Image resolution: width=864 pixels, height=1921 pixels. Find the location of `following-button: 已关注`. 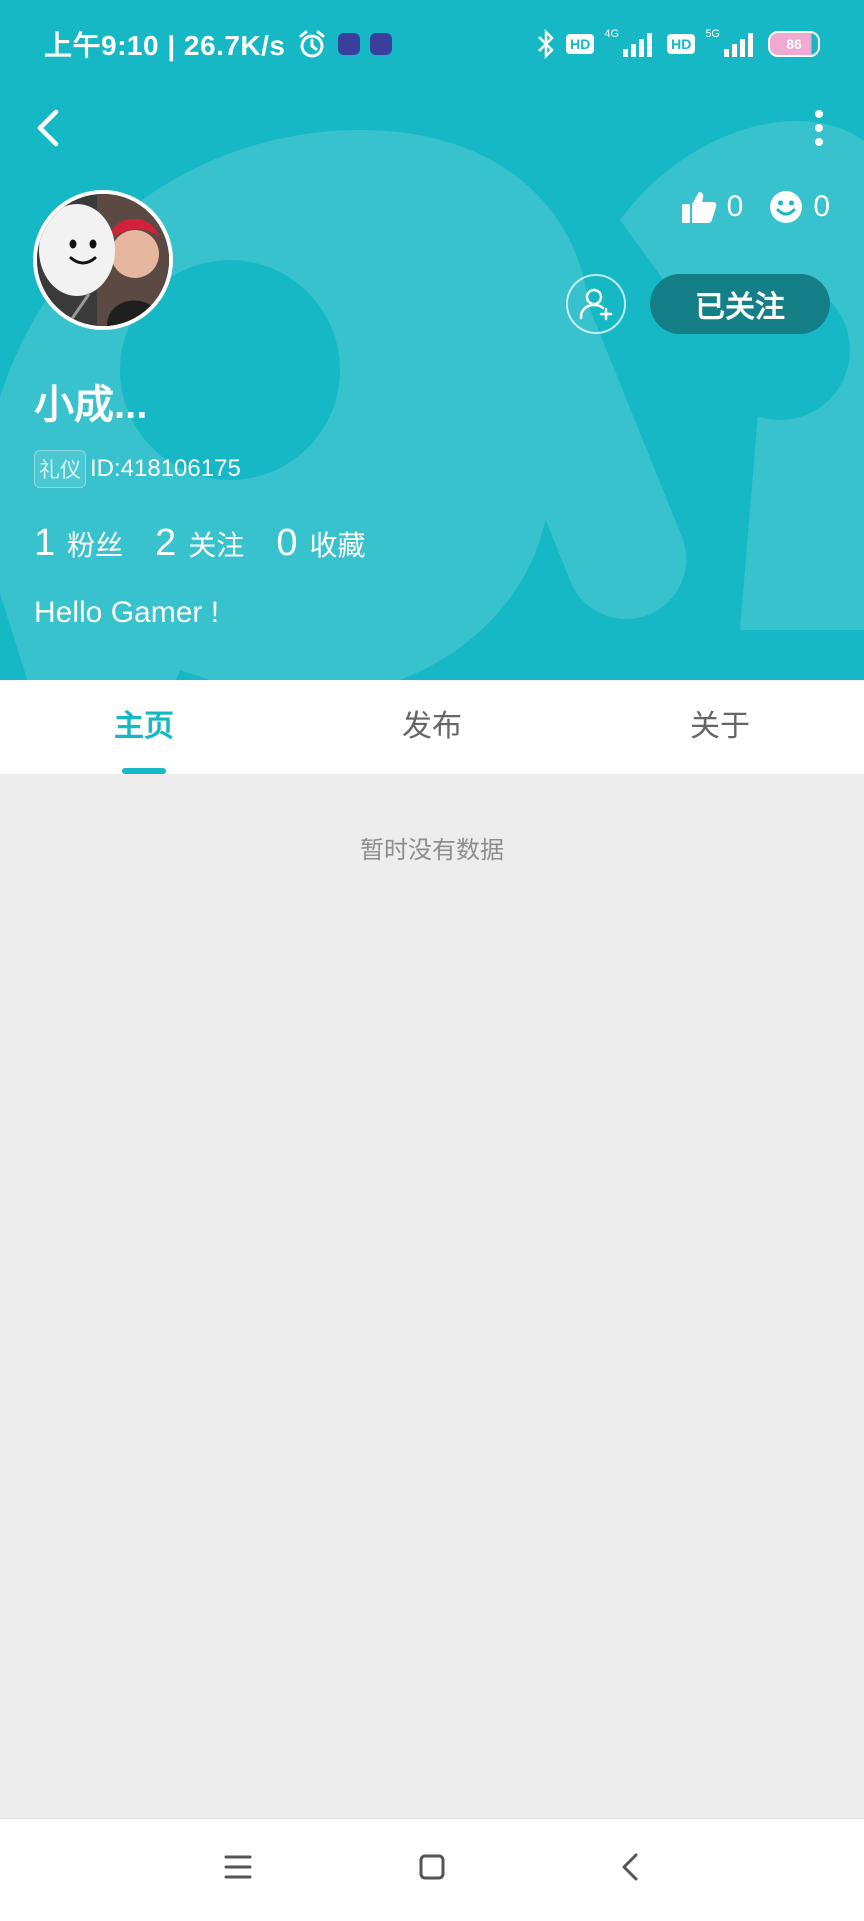

following-button: 已关注 is located at coordinates (740, 304).